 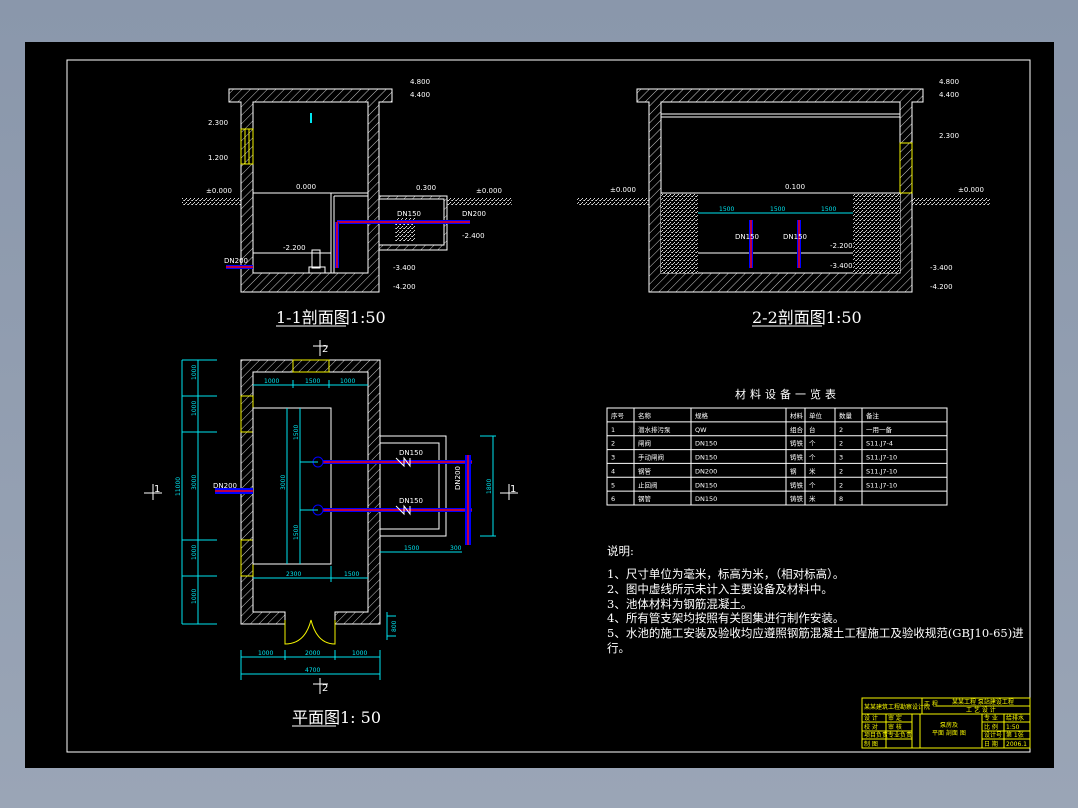 What do you see at coordinates (991, 727) in the screenshot?
I see `svg-text: 比 例` at bounding box center [991, 727].